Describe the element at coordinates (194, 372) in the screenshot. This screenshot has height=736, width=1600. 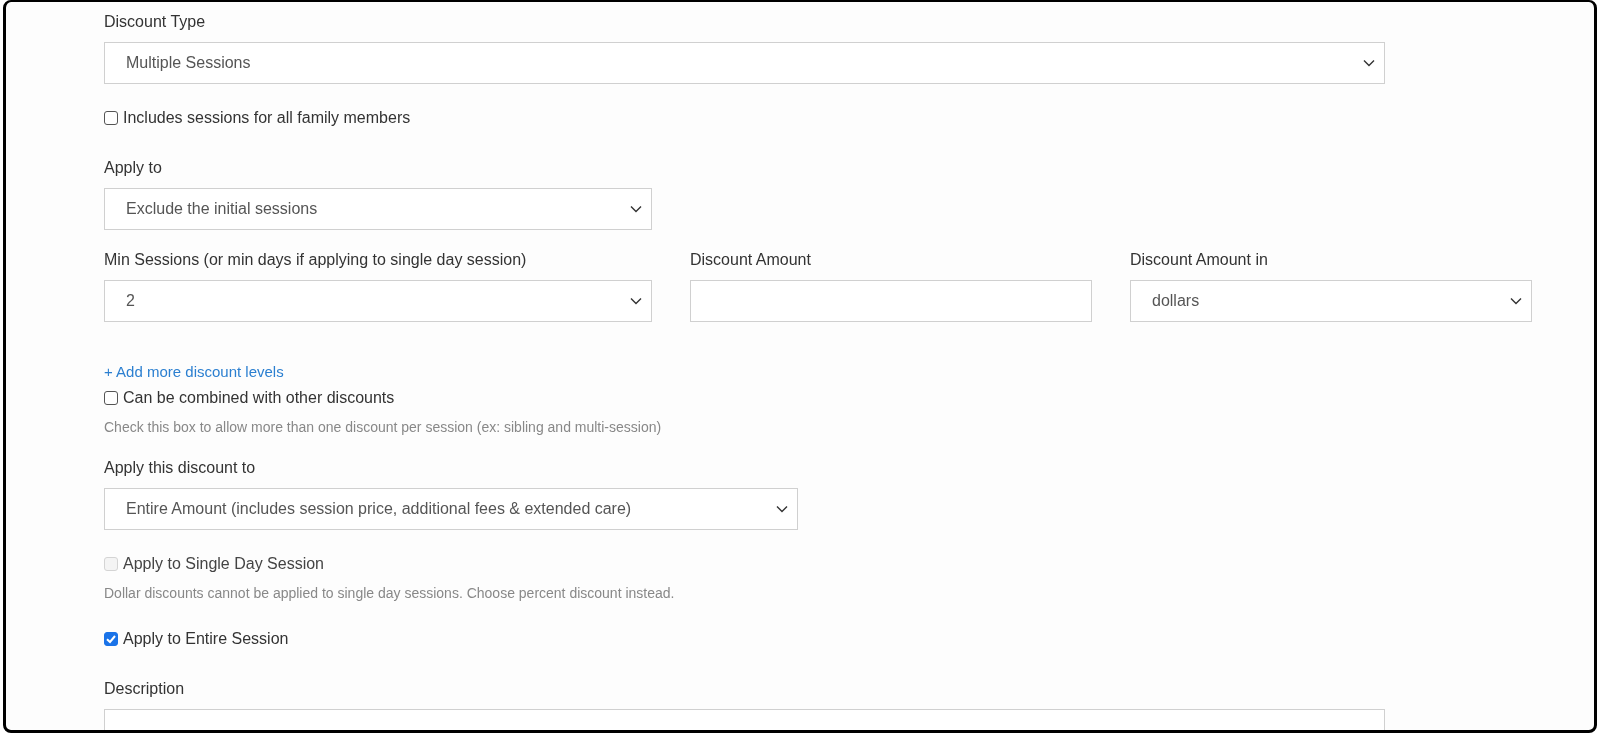
I see `add-levels-link: + Add more discount levels` at that location.